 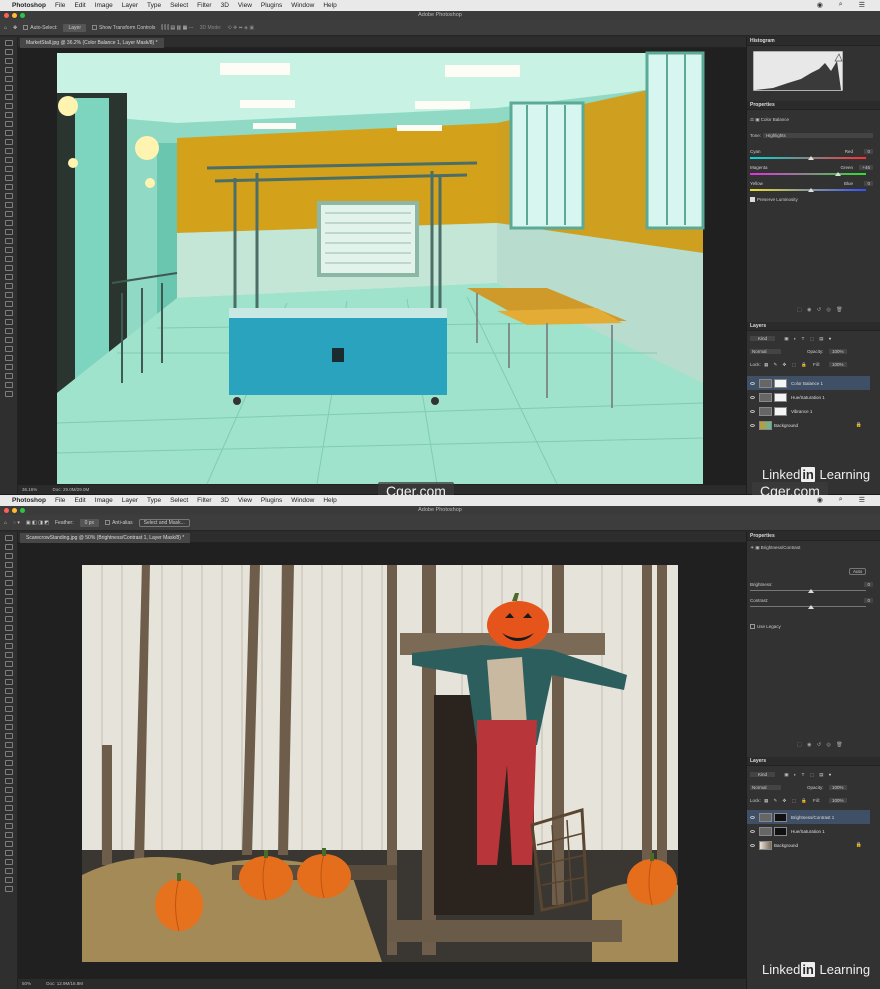 What do you see at coordinates (813, 41) in the screenshot?
I see `histogram-panel-title: Histogram` at bounding box center [813, 41].